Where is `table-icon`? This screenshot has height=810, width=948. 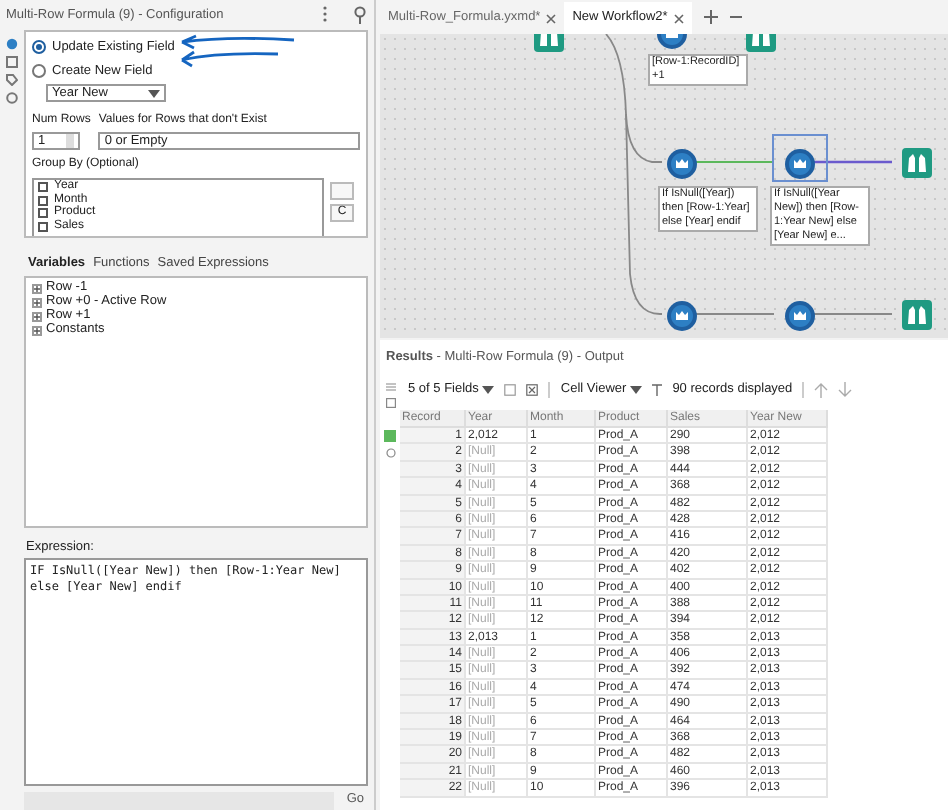
table-icon is located at coordinates (390, 403).